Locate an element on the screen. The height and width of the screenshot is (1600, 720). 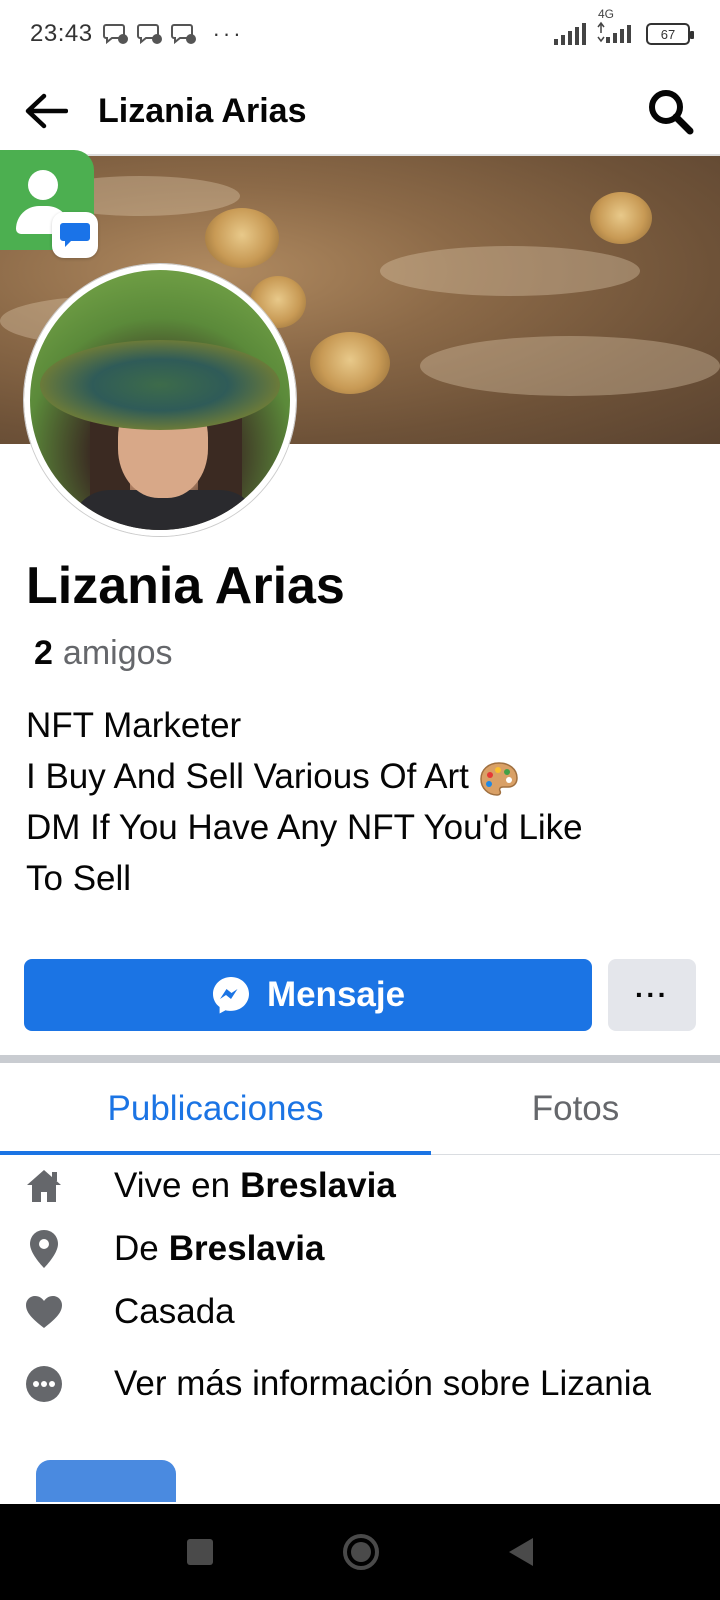
detail-from: De Breslavia is located at coordinates (174, 1249).